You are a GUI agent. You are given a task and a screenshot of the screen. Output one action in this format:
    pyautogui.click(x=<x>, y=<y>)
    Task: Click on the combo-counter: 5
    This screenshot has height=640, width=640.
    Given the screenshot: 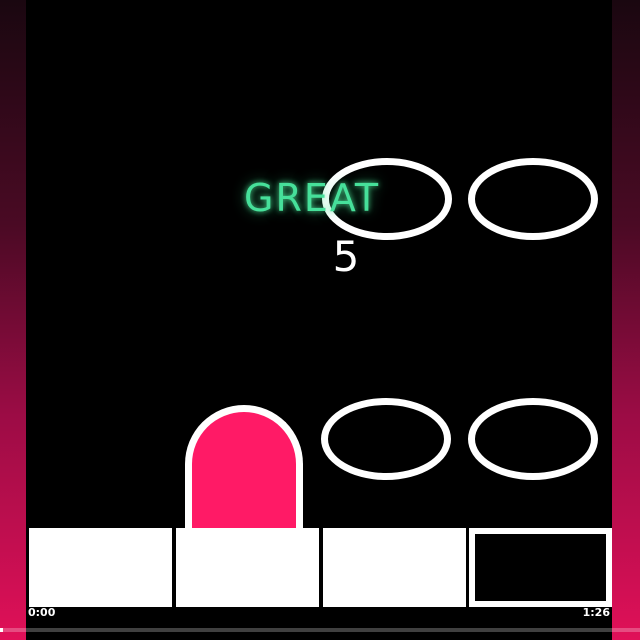 What is the action you would take?
    pyautogui.click(x=346, y=256)
    